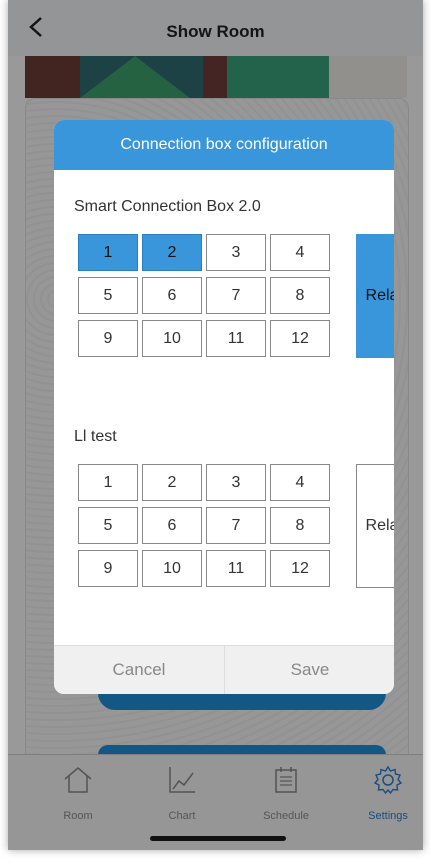  I want to click on dialog-footer: Cancel Save, so click(224, 669).